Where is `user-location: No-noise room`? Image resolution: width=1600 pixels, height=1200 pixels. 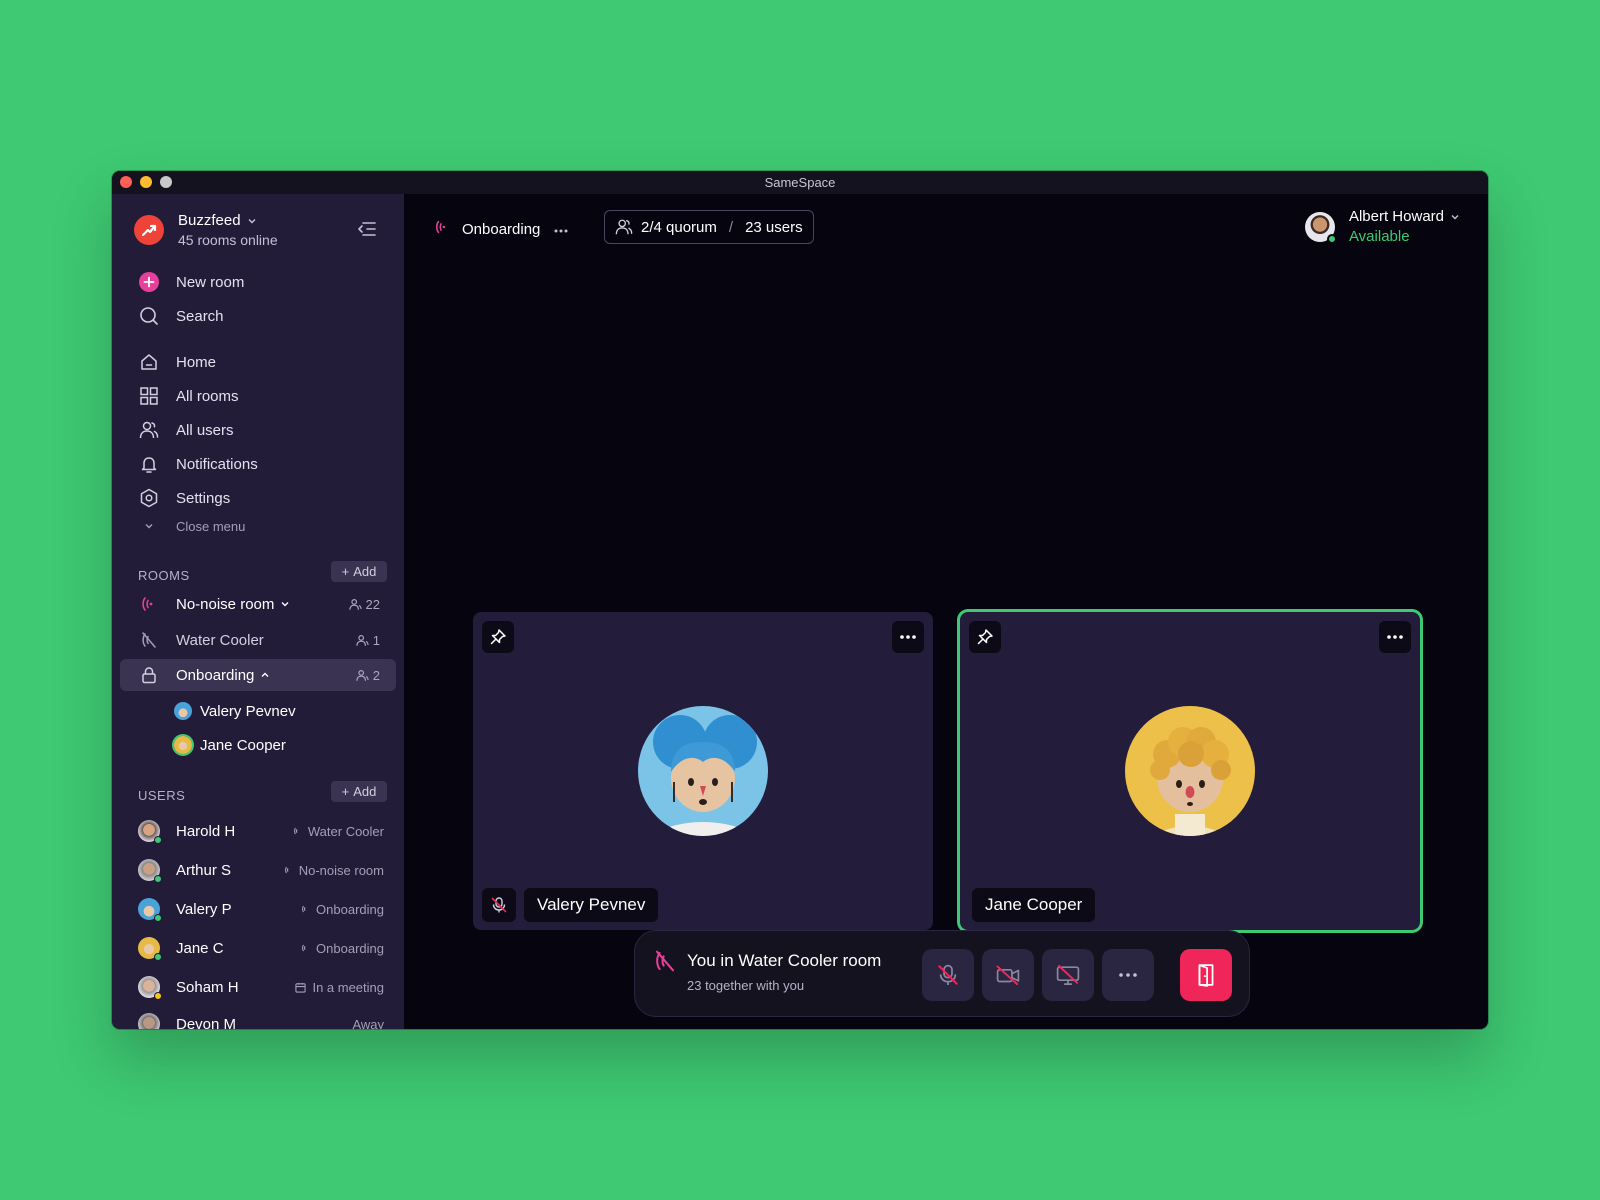
user-location: No-noise room is located at coordinates (334, 870).